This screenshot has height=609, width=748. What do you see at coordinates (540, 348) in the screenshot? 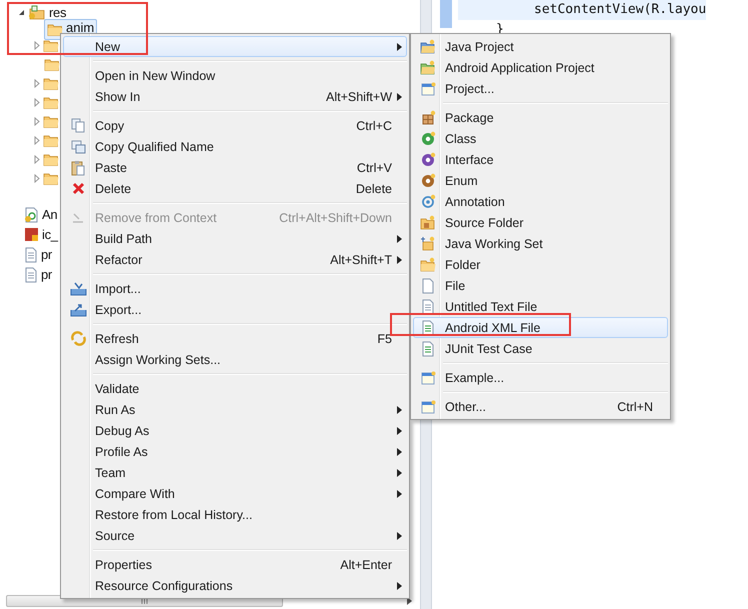
I see `menu-item: JUnit Test Case` at bounding box center [540, 348].